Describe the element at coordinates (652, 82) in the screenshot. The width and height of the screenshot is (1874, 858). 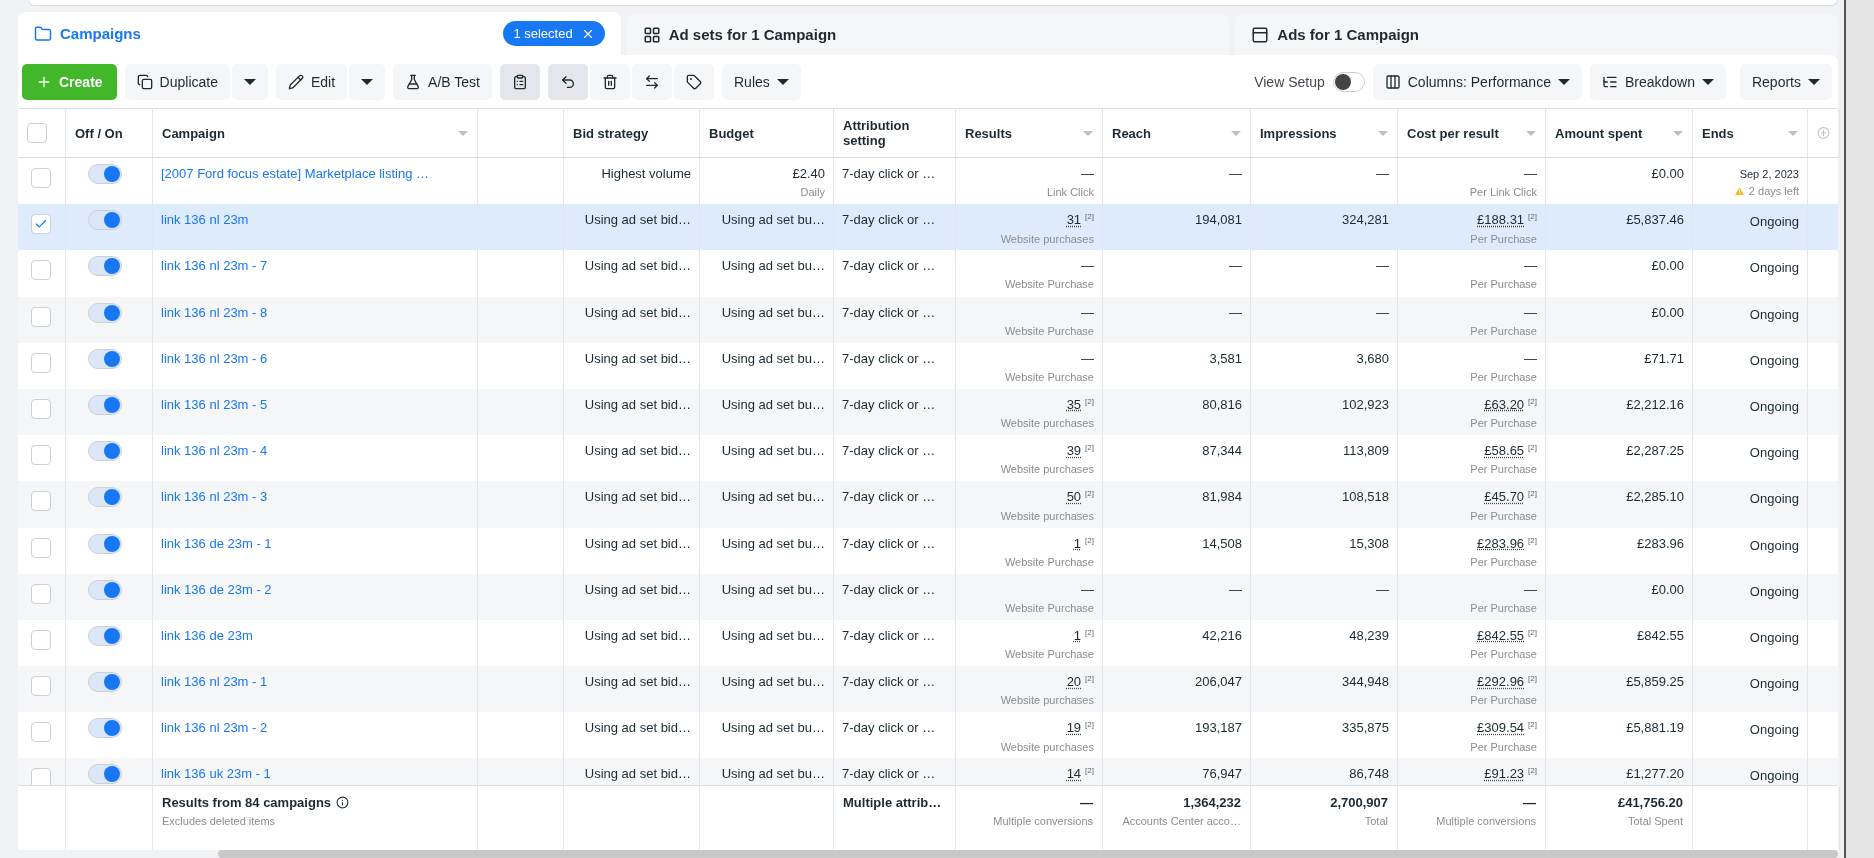
I see `swap-button` at that location.